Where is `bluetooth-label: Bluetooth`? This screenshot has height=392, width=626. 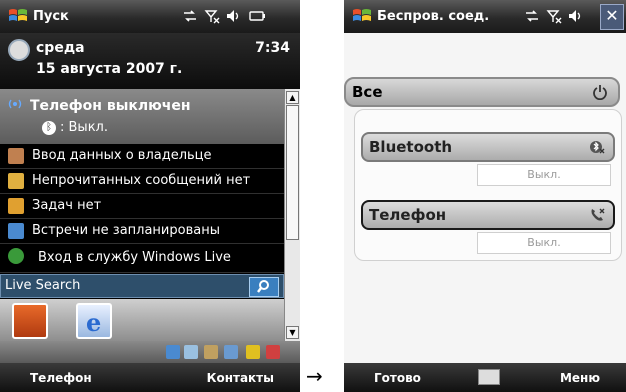 bluetooth-label: Bluetooth is located at coordinates (411, 147).